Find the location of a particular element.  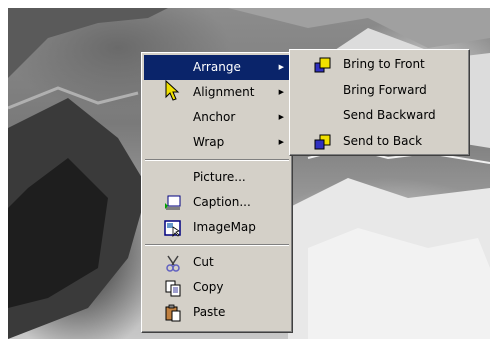

menu-item-label: Alignment is located at coordinates (224, 92).